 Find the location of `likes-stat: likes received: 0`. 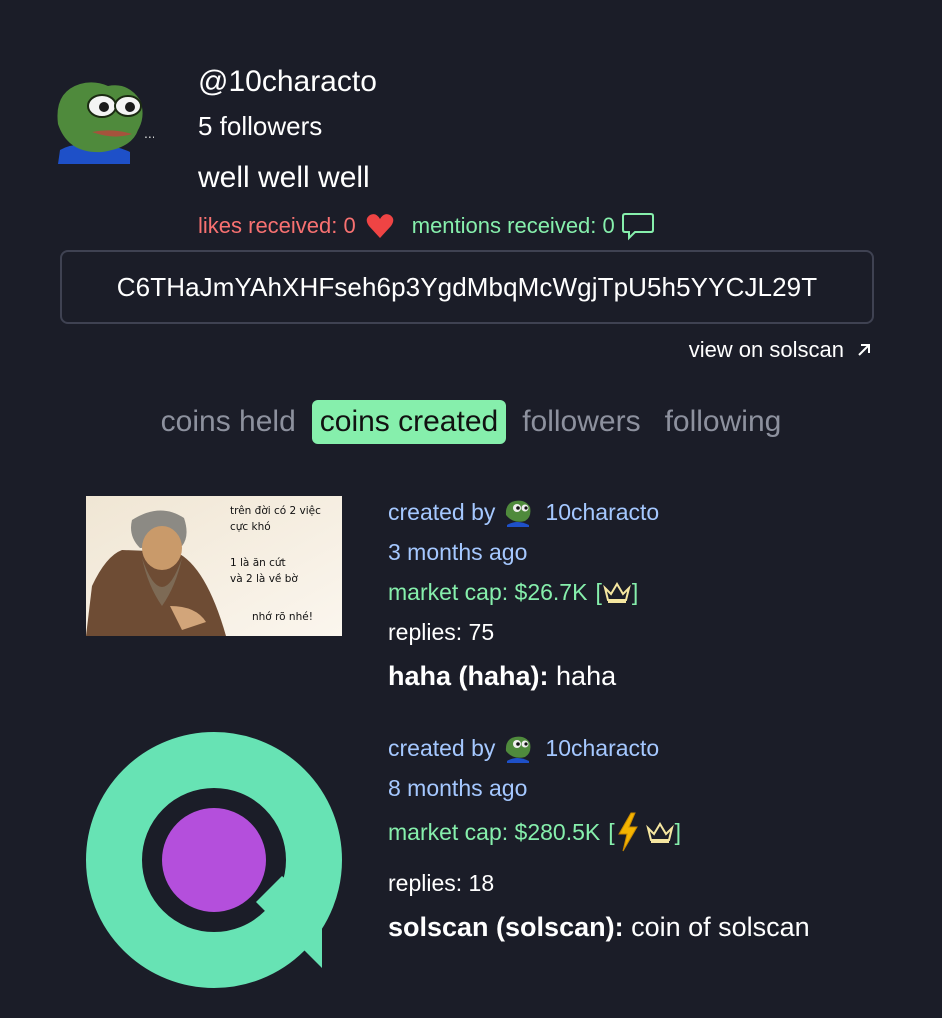

likes-stat: likes received: 0 is located at coordinates (296, 226).